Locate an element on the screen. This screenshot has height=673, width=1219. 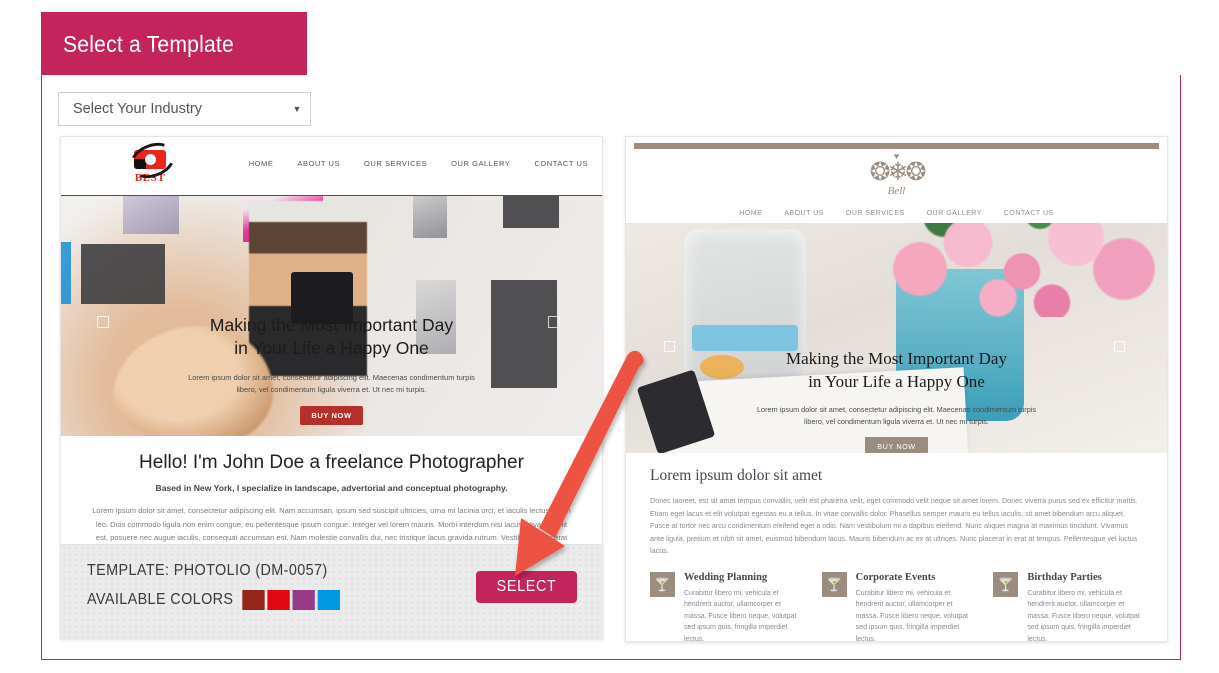
select-button-label: SELECT is located at coordinates (526, 586).